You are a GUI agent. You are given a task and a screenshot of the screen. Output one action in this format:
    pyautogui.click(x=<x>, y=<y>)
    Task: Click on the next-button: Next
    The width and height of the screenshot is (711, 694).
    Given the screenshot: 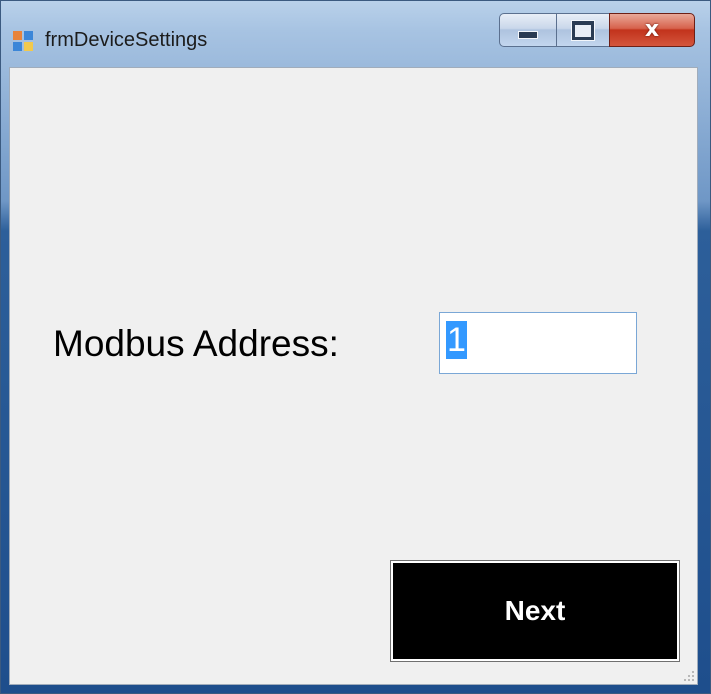 What is the action you would take?
    pyautogui.click(x=535, y=611)
    